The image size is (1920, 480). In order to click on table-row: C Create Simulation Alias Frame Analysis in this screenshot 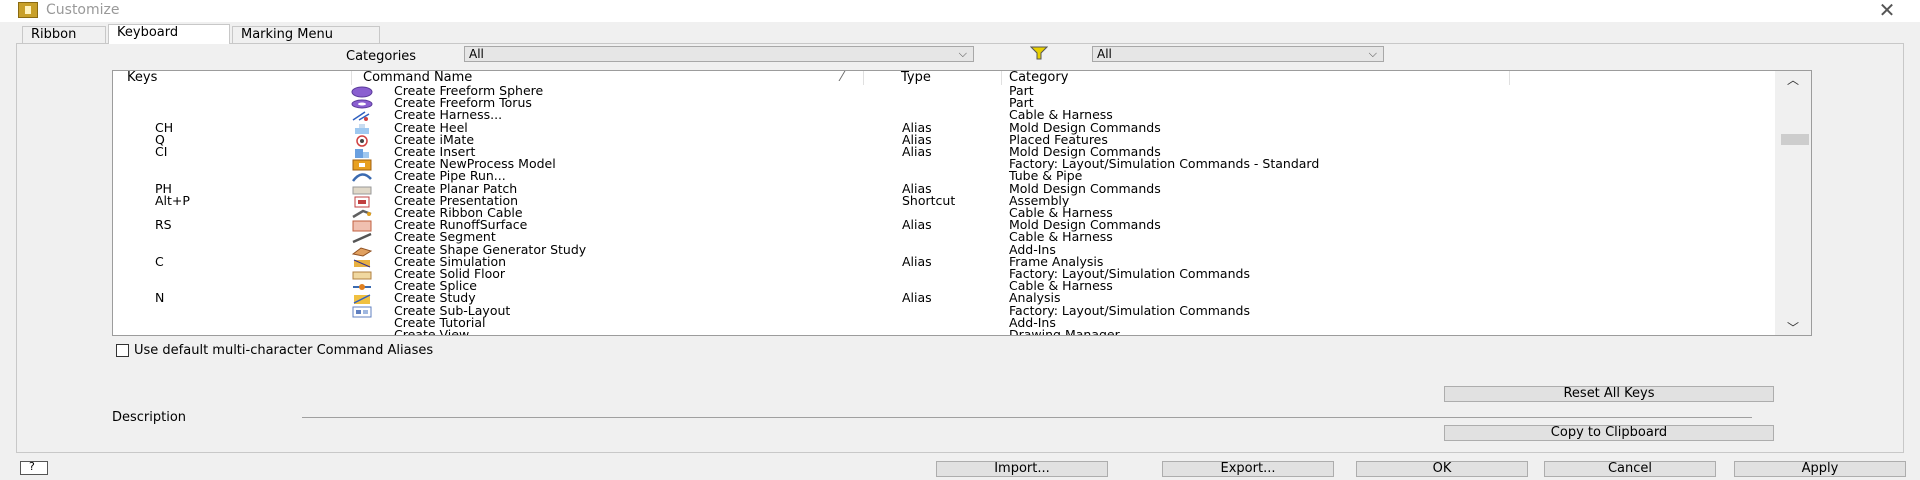, I will do `click(943, 261)`.